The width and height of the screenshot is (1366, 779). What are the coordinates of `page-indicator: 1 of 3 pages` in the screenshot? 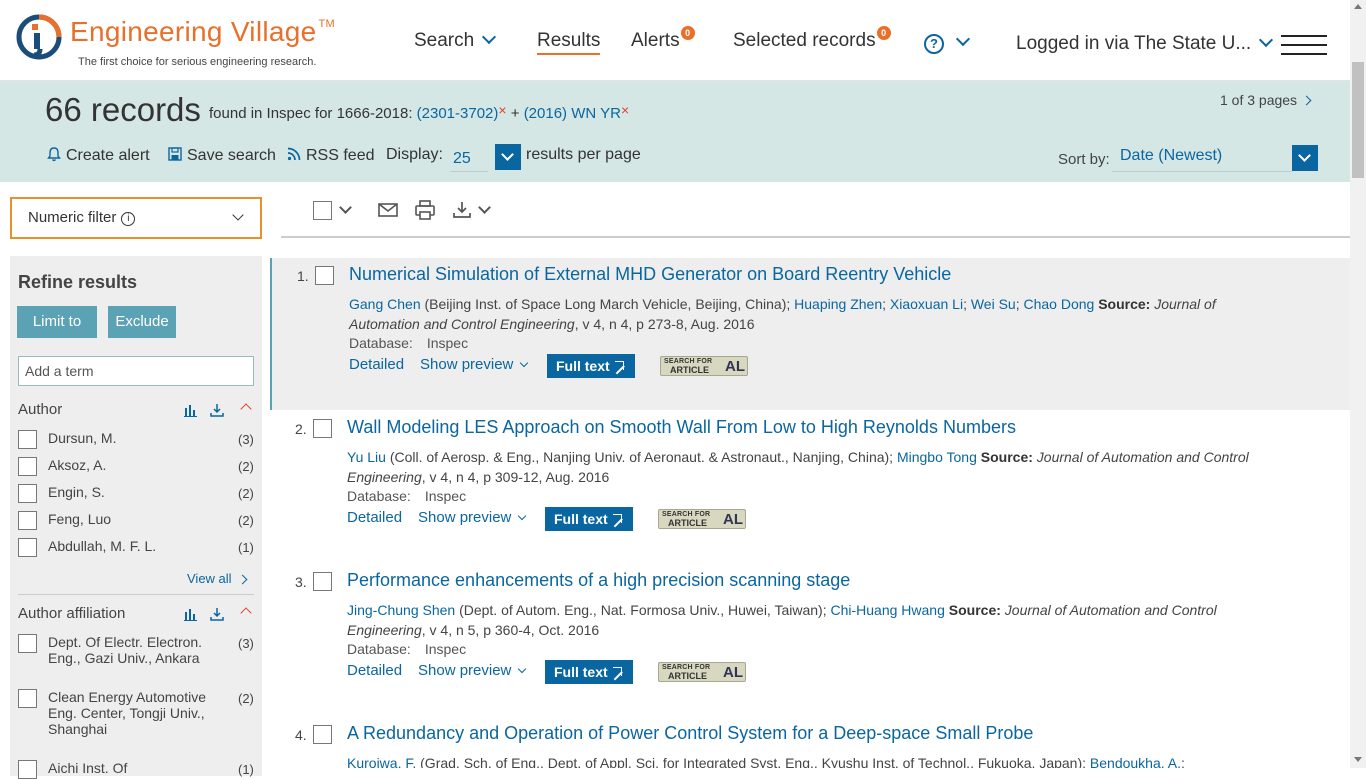 It's located at (1266, 100).